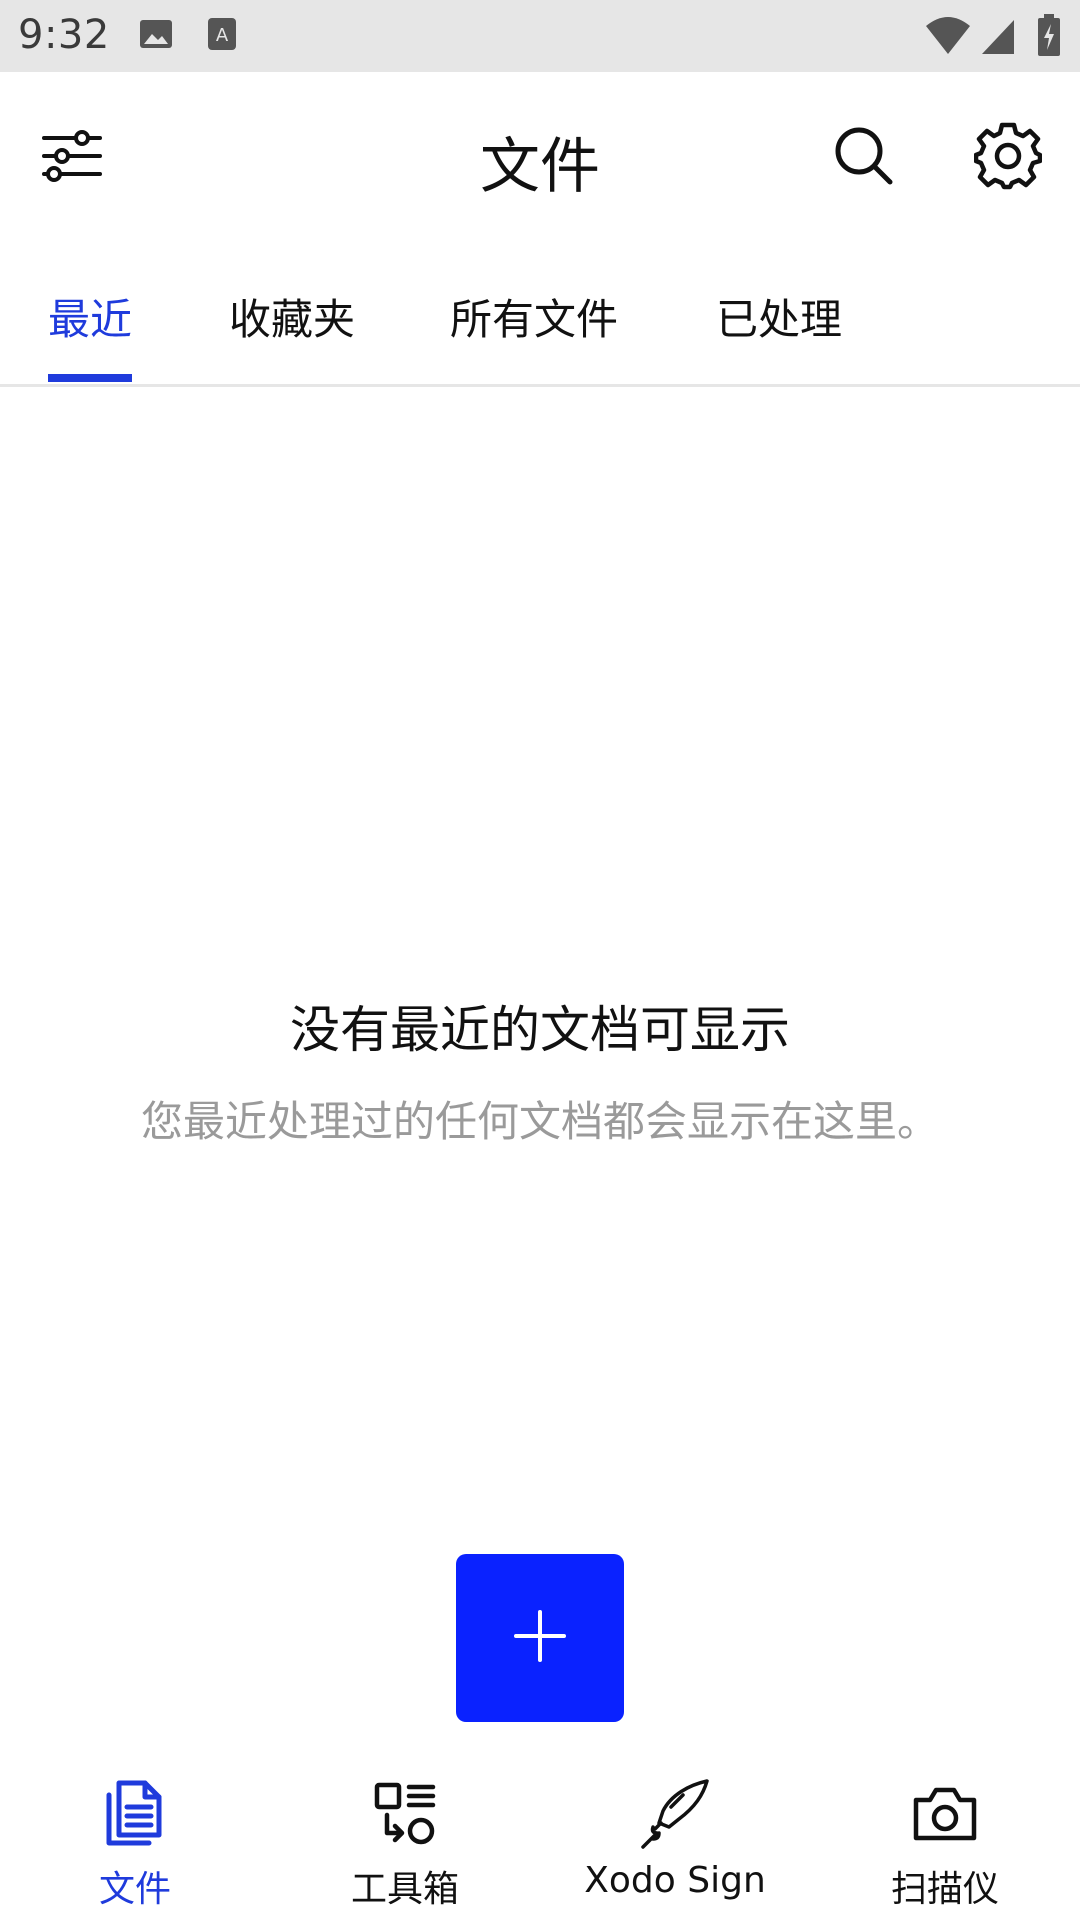 The height and width of the screenshot is (1920, 1080). What do you see at coordinates (90, 378) in the screenshot?
I see `tab-active-indicator` at bounding box center [90, 378].